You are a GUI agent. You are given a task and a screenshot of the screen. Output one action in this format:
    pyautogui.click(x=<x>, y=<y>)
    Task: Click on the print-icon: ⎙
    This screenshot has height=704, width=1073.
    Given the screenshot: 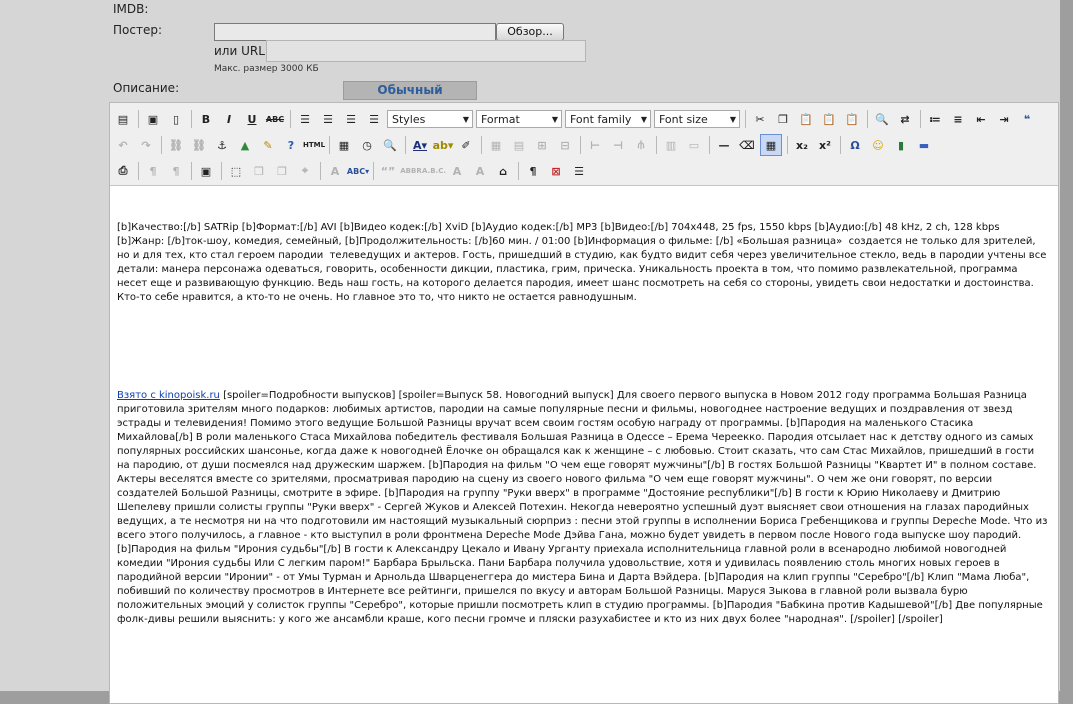 What is the action you would take?
    pyautogui.click(x=123, y=171)
    